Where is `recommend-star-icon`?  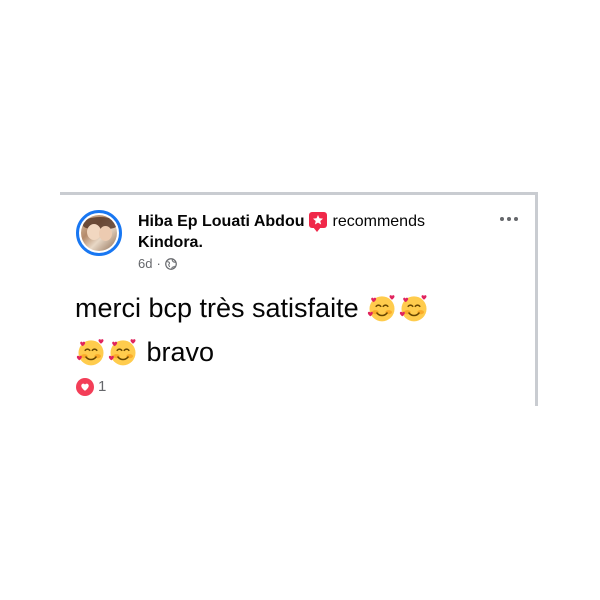 recommend-star-icon is located at coordinates (317, 222).